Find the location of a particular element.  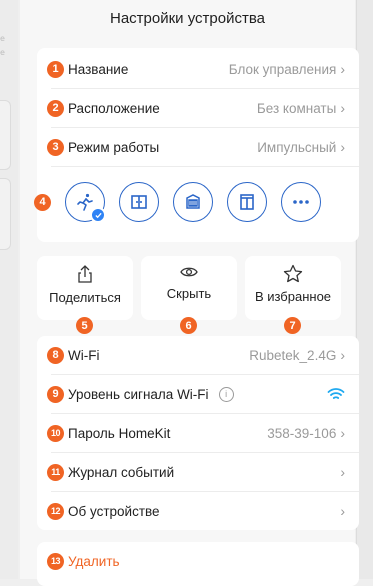

setting-label: Уровень сигнала Wi-Fi is located at coordinates (138, 394).